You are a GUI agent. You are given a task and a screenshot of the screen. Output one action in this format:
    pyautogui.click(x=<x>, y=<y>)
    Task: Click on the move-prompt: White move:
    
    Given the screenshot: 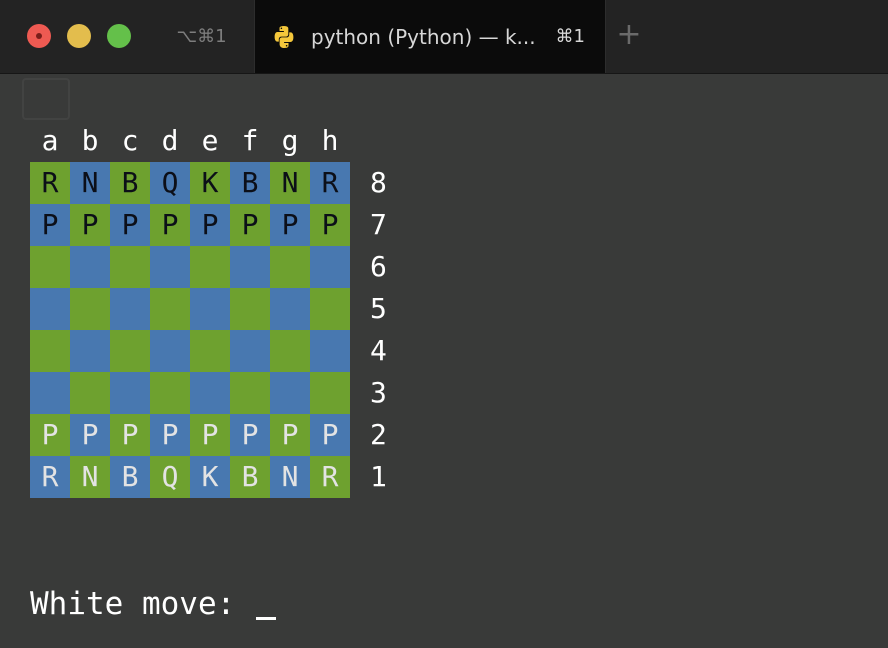 What is the action you would take?
    pyautogui.click(x=153, y=604)
    